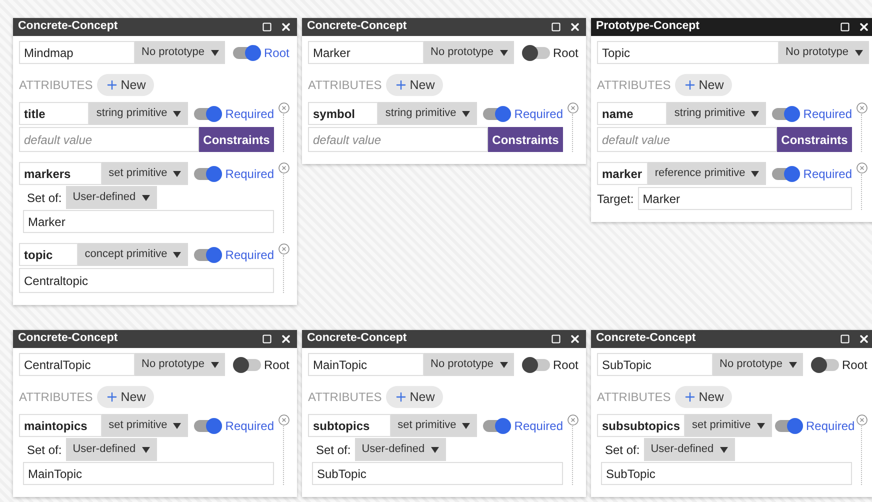 Image resolution: width=872 pixels, height=502 pixels. Describe the element at coordinates (366, 52) in the screenshot. I see `concept-name-field: Marker` at that location.